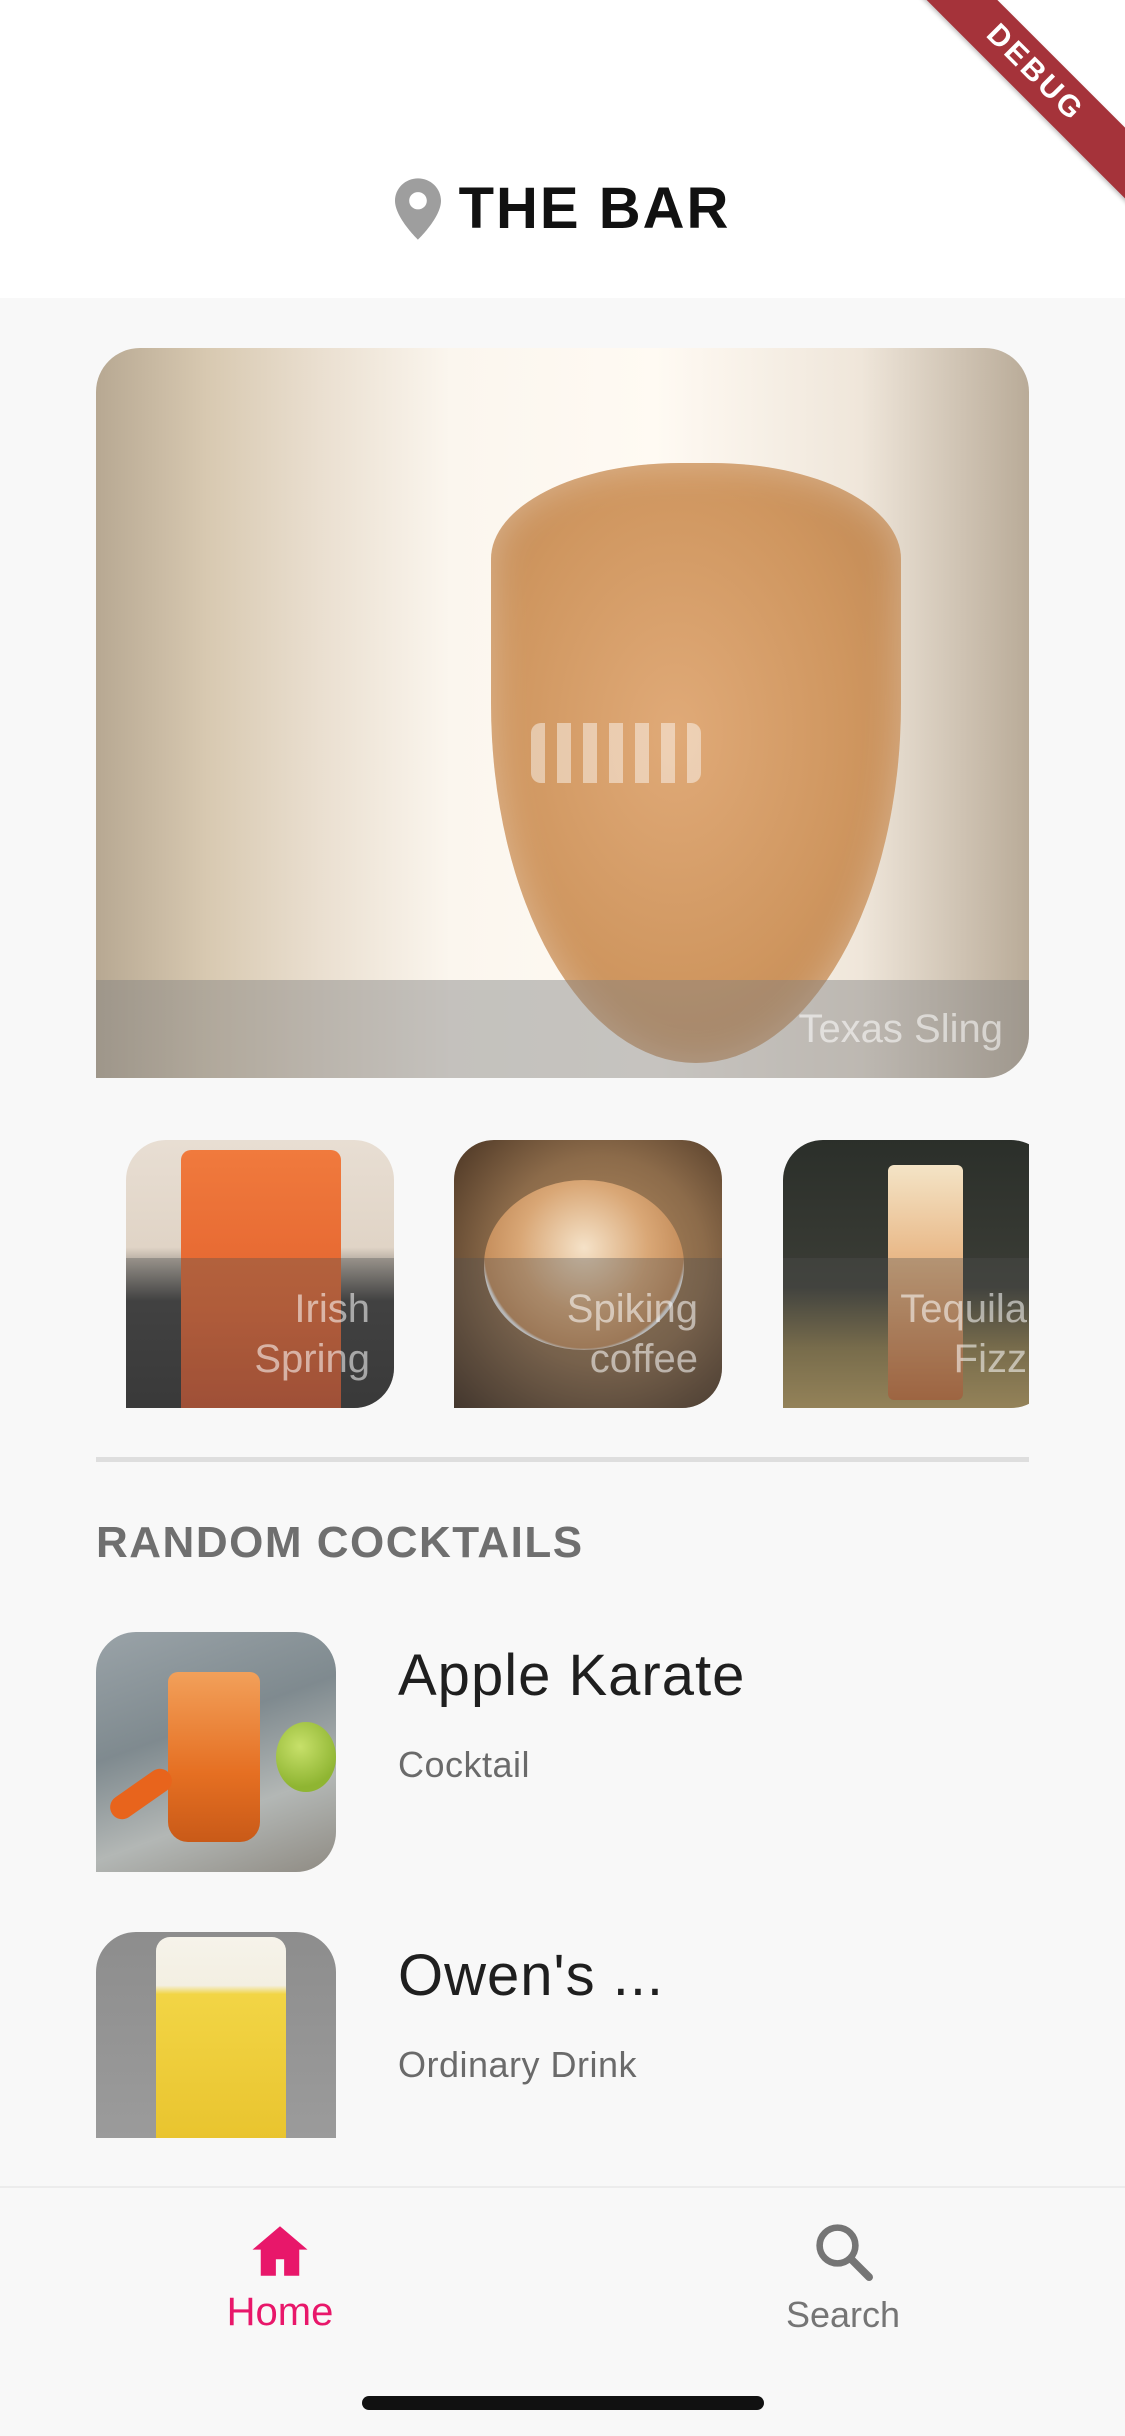  What do you see at coordinates (417, 208) in the screenshot?
I see `location-pin-icon` at bounding box center [417, 208].